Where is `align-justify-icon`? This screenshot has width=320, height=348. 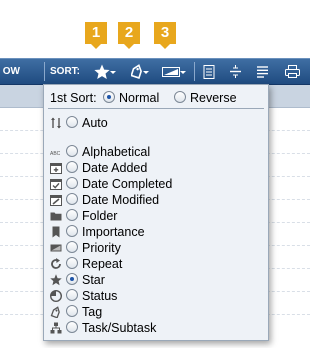
align-justify-icon is located at coordinates (262, 71).